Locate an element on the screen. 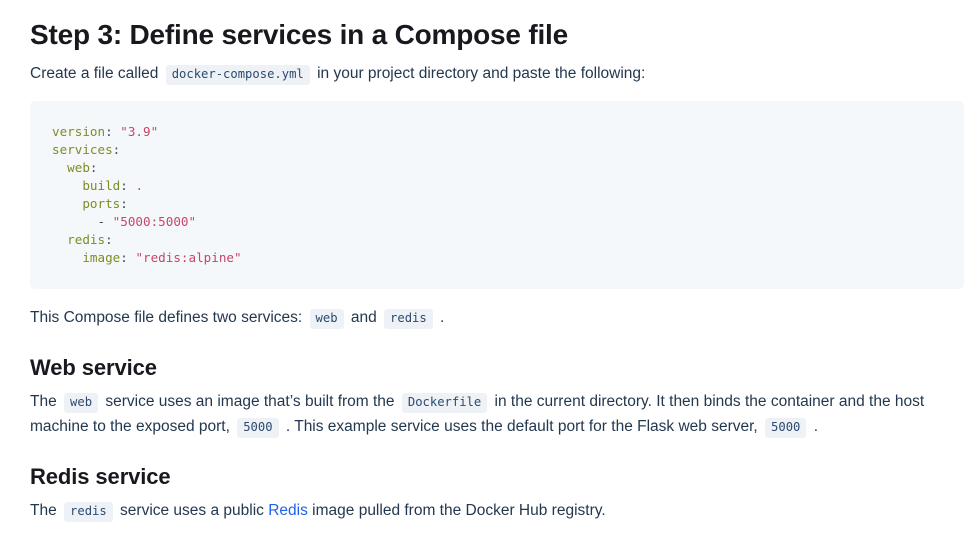 This screenshot has width=964, height=538. inline-code-web: web is located at coordinates (326, 319).